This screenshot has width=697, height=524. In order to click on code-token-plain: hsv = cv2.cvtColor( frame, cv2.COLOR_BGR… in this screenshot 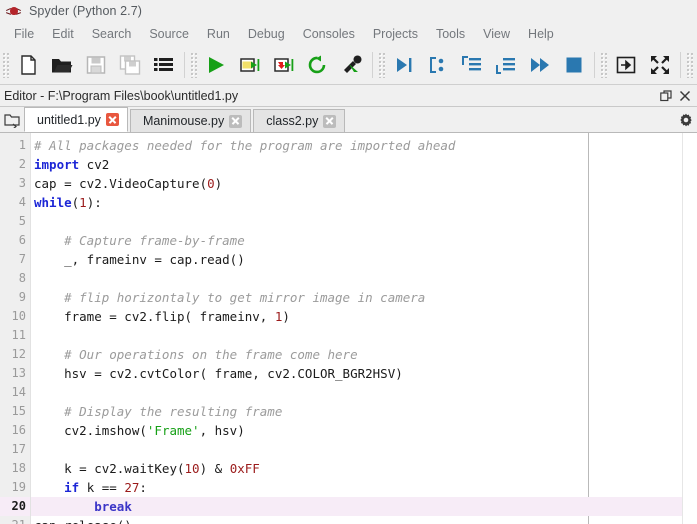, I will do `click(218, 373)`.